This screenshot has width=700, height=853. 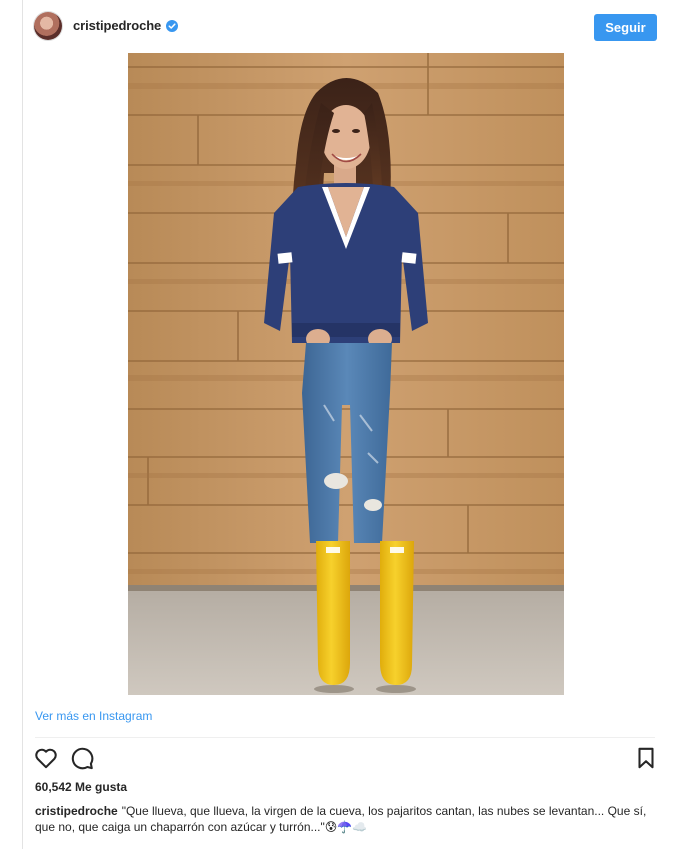 What do you see at coordinates (646, 758) in the screenshot?
I see `bookmark-icon` at bounding box center [646, 758].